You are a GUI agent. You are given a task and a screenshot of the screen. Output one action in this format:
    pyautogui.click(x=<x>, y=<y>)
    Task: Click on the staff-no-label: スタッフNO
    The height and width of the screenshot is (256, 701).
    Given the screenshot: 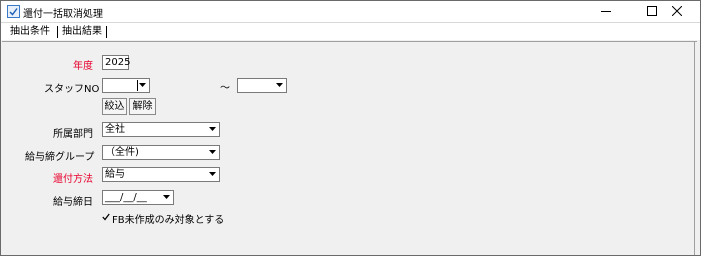 What is the action you would take?
    pyautogui.click(x=72, y=89)
    